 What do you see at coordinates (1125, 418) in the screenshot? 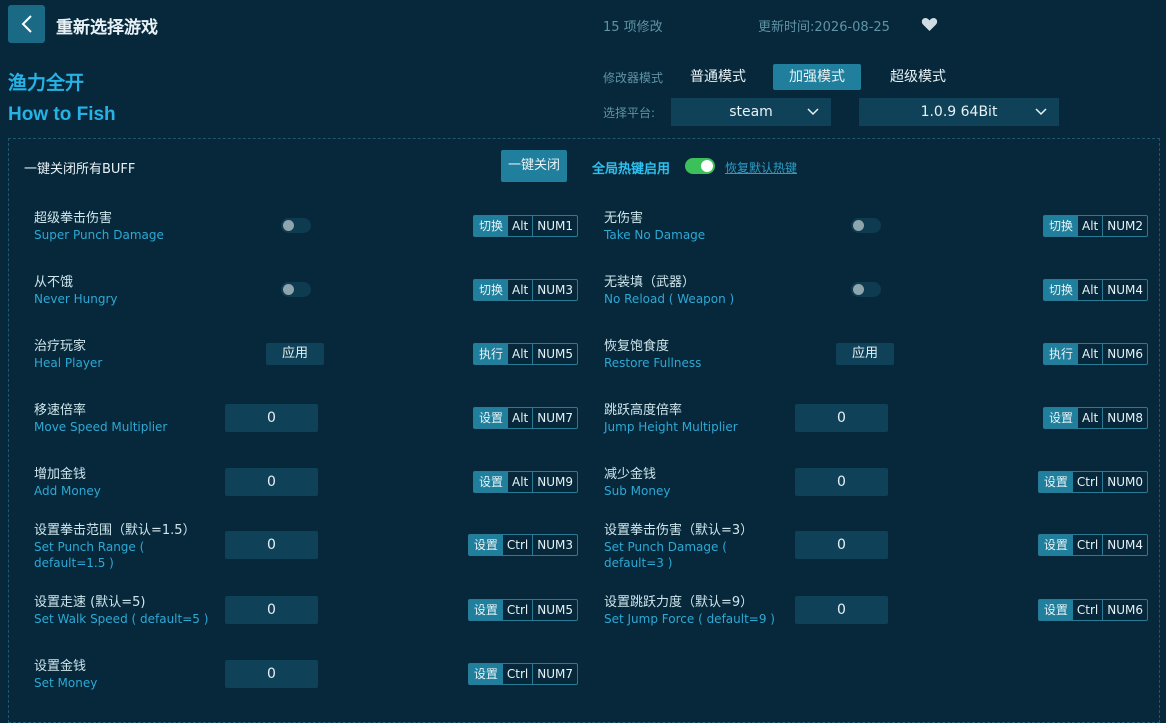
I see `hotkey-key: NUM8` at bounding box center [1125, 418].